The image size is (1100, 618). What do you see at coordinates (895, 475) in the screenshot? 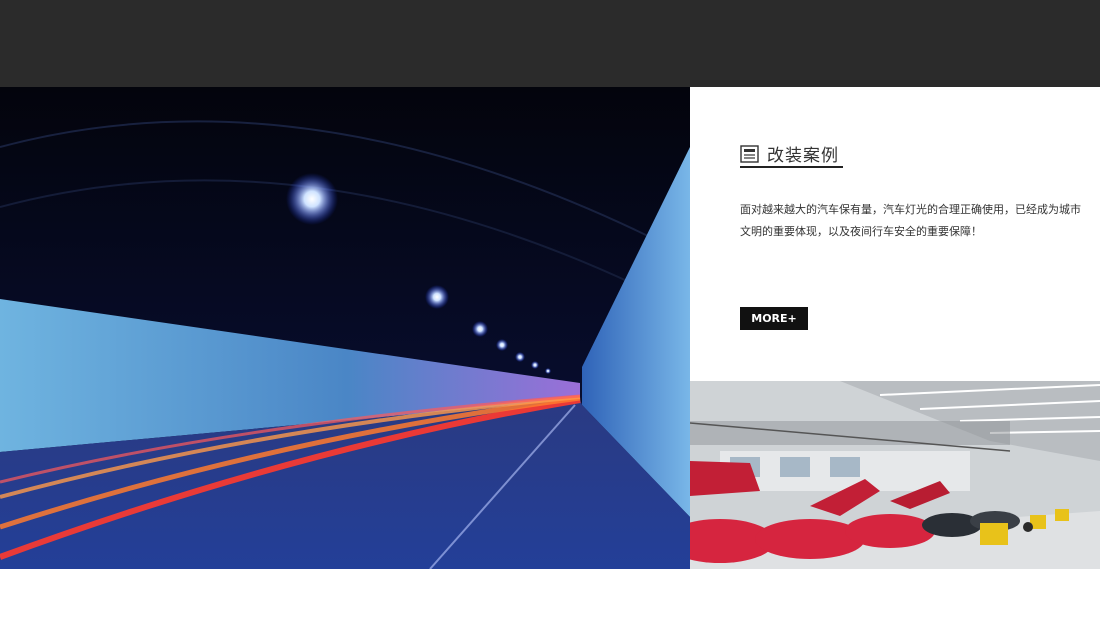
I see `garage-photo` at bounding box center [895, 475].